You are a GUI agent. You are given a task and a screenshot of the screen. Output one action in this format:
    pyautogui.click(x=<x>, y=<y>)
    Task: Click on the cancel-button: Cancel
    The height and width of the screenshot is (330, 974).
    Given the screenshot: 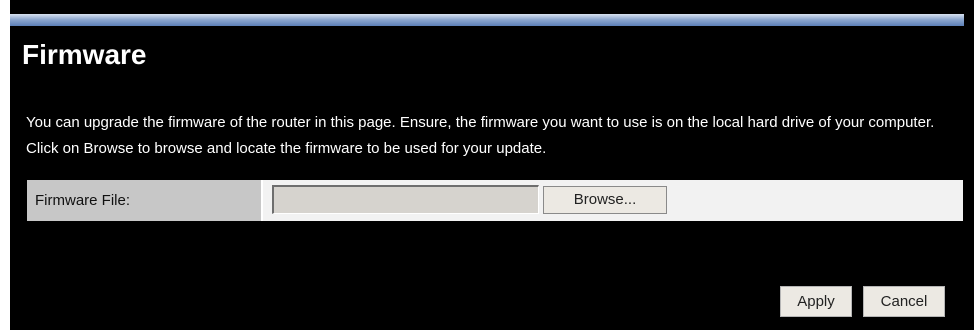 What is the action you would take?
    pyautogui.click(x=904, y=301)
    